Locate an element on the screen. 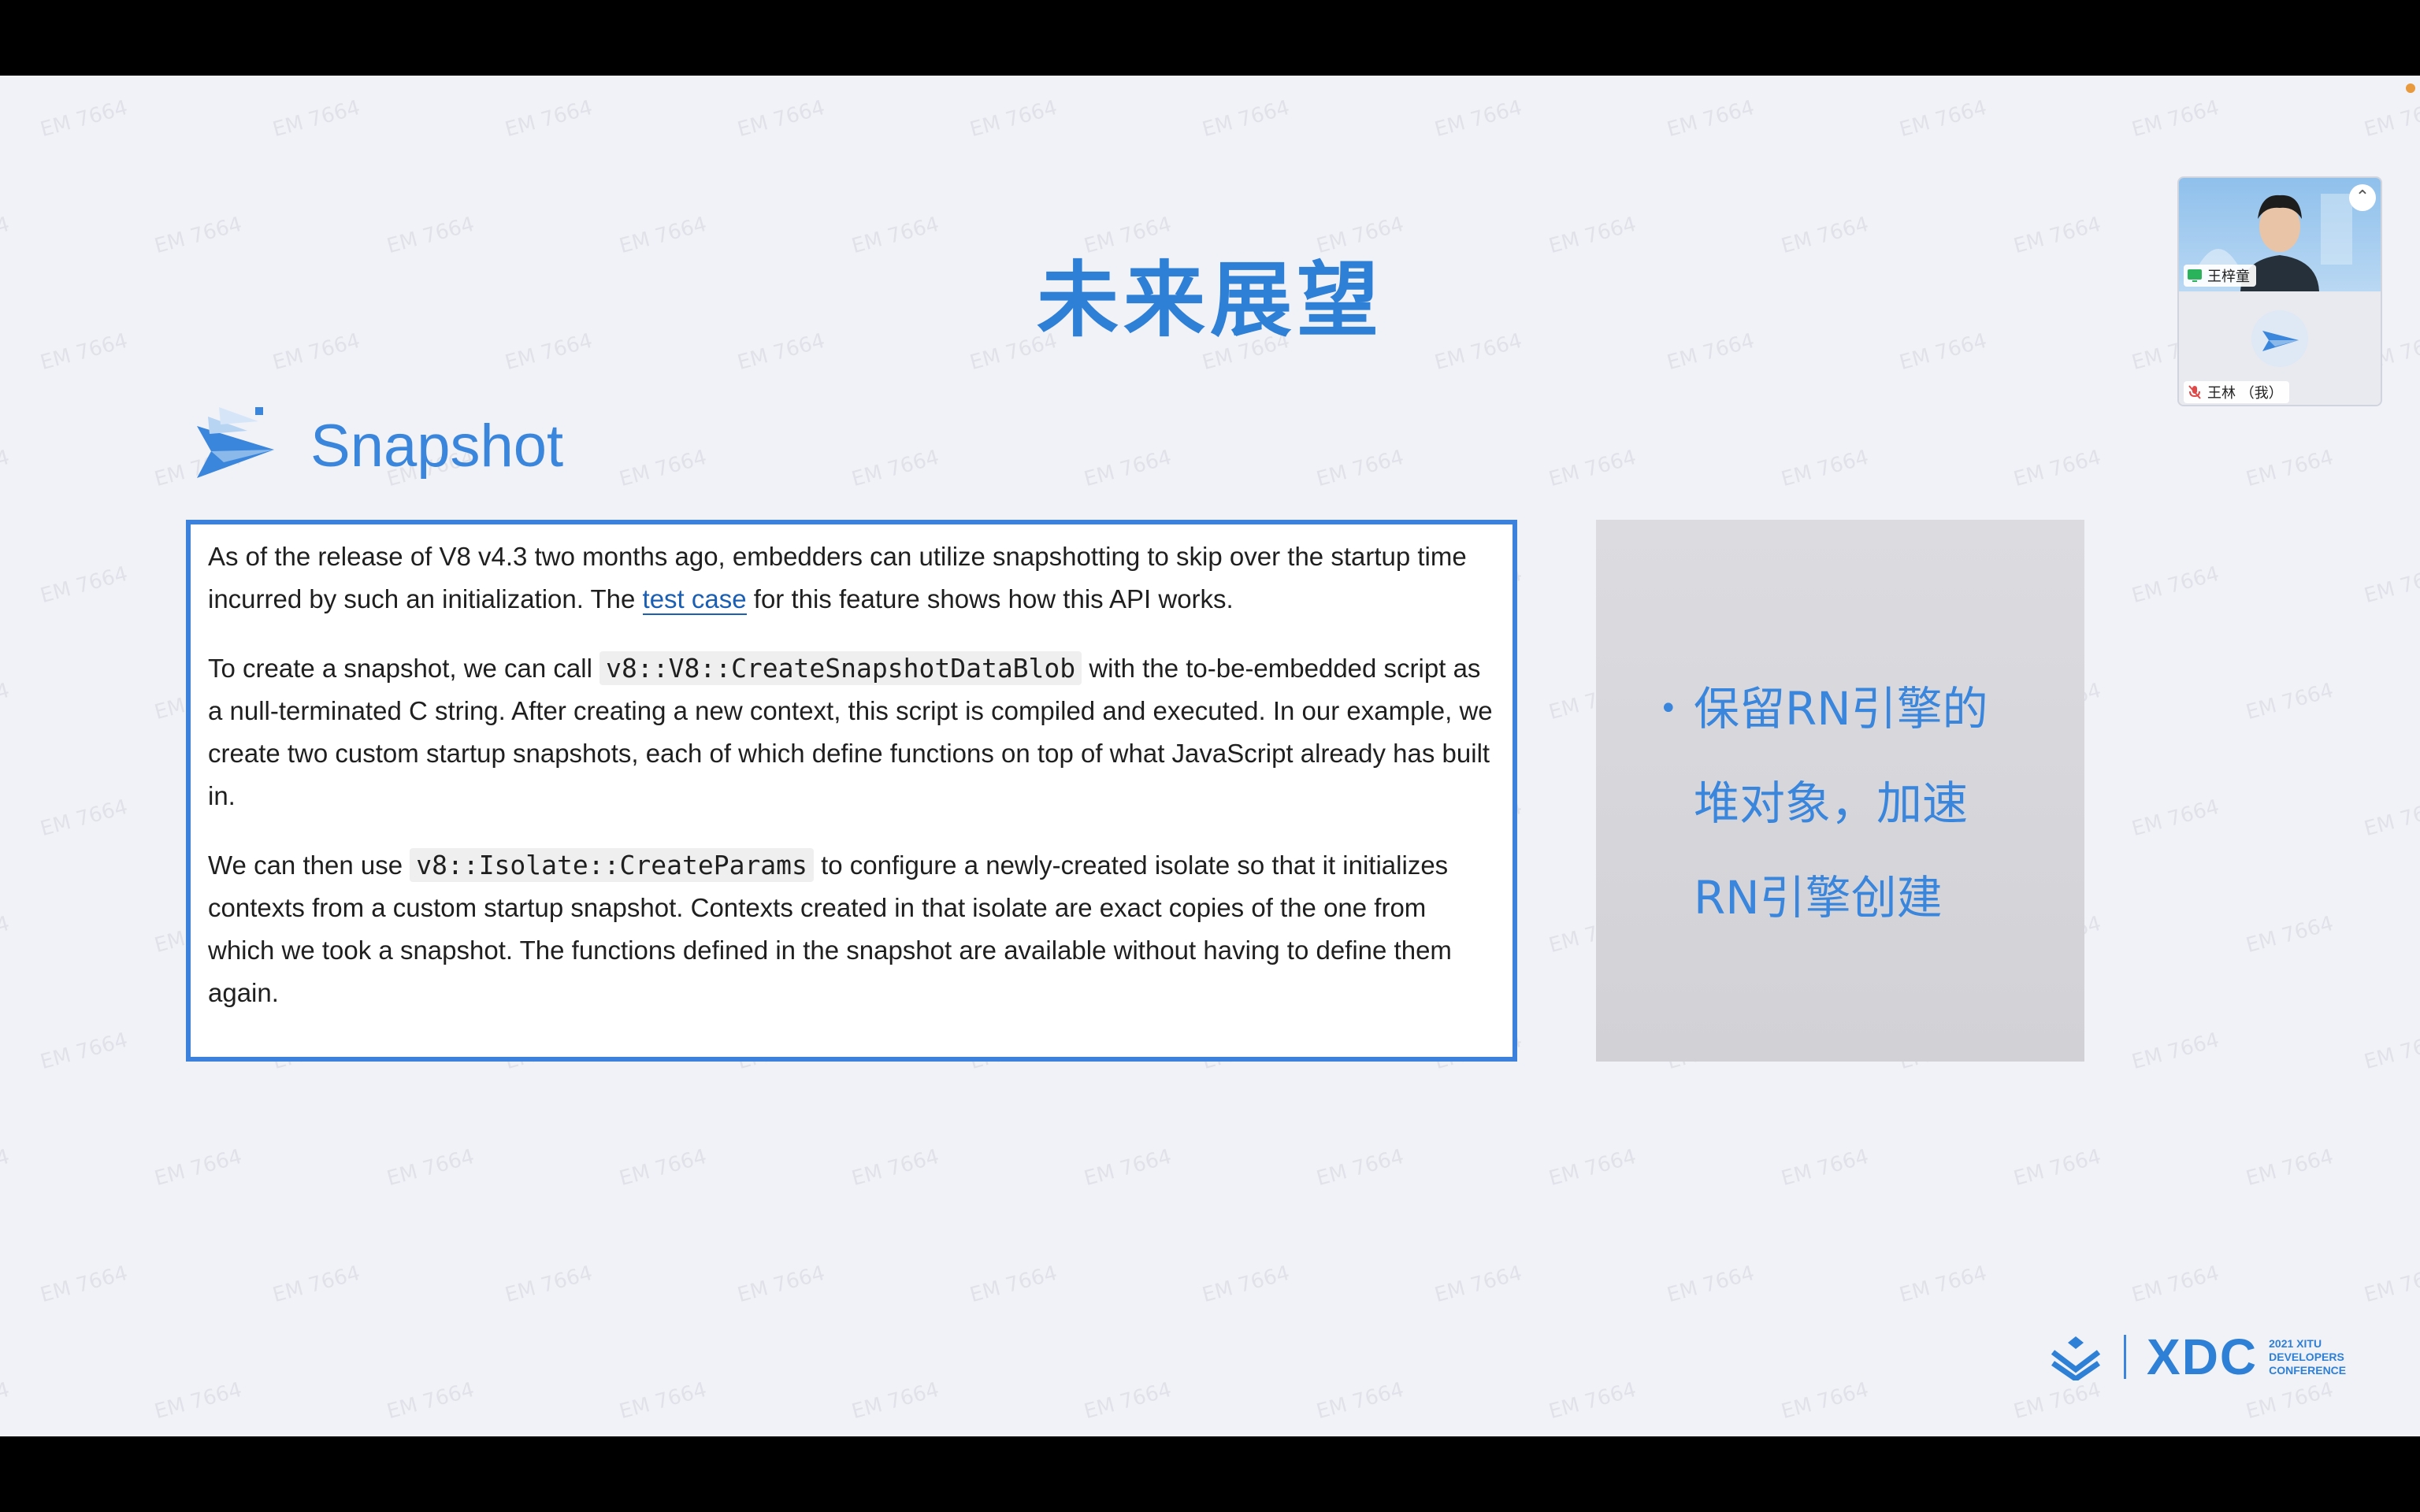 This screenshot has width=2420, height=1512. code-isolate-create-params: v8::Isolate::CreateParams is located at coordinates (612, 865).